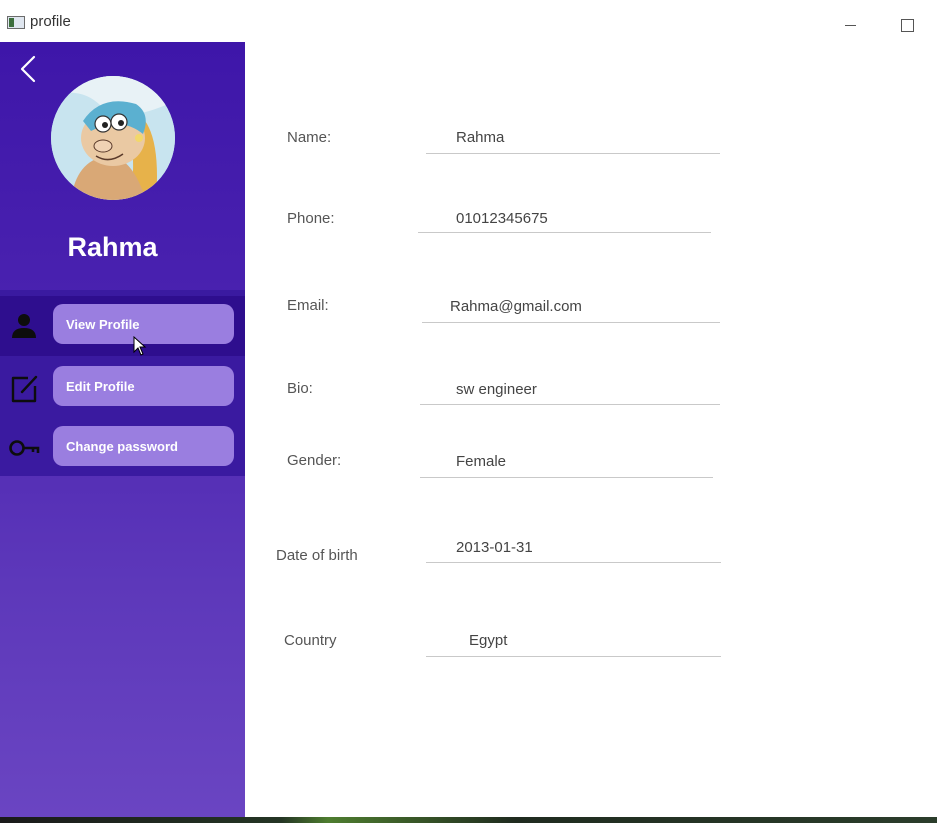 The height and width of the screenshot is (823, 937). I want to click on menu-row-view-profile: View Profile, so click(122, 326).